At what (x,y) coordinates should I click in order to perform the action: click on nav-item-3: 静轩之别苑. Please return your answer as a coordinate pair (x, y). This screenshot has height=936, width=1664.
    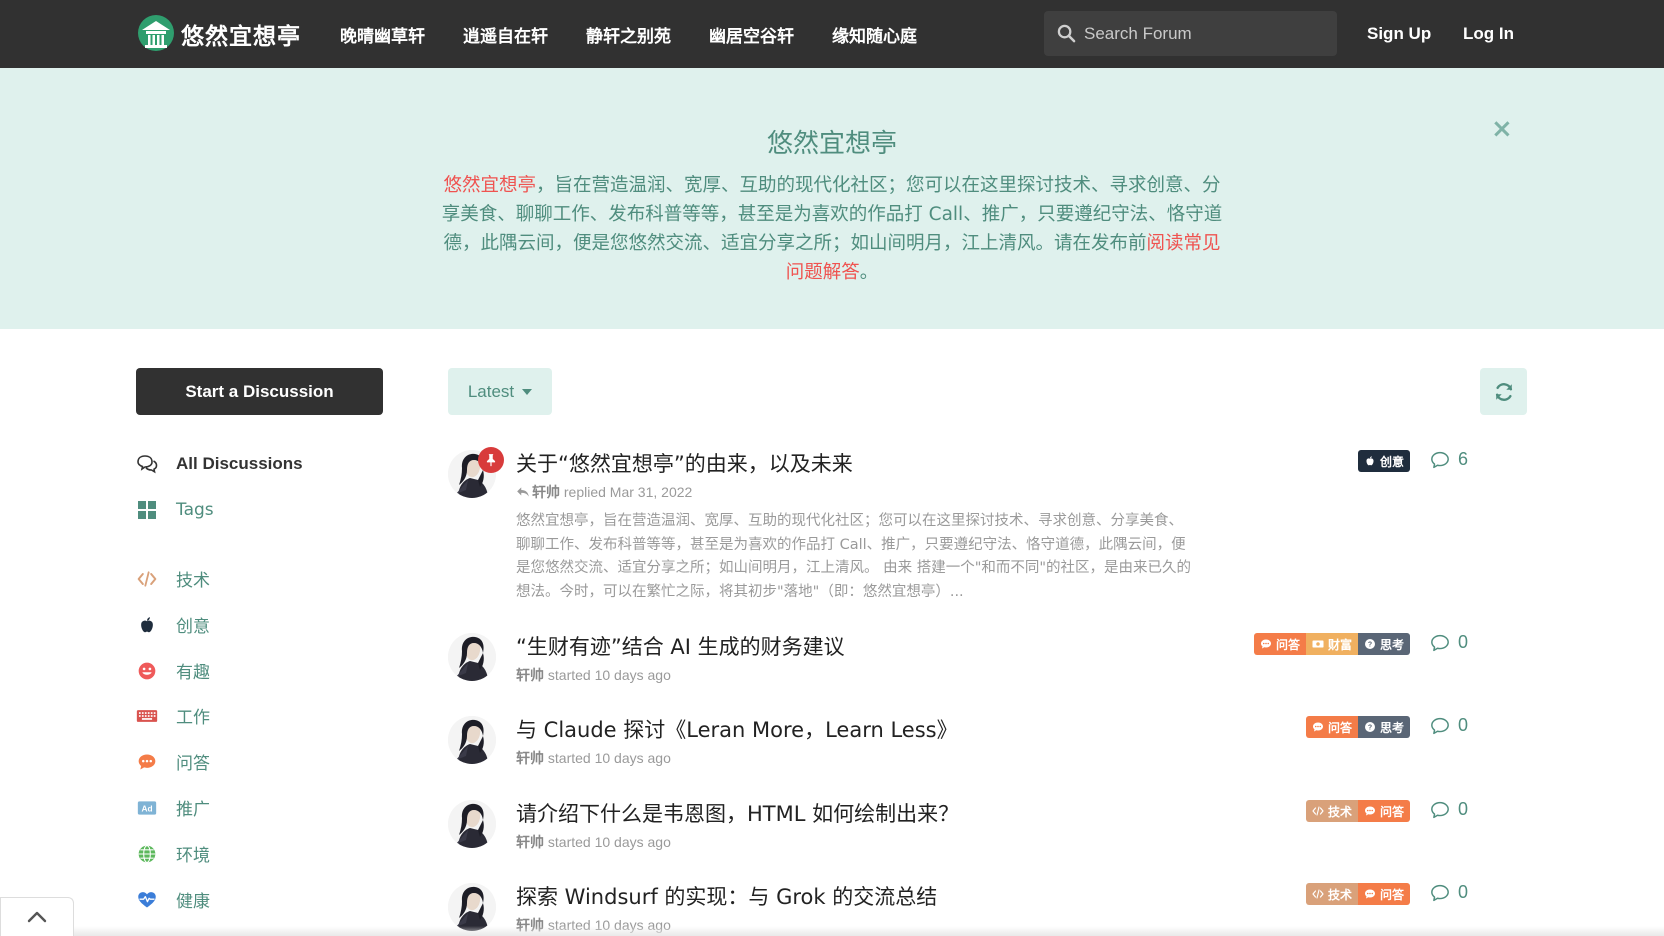
    Looking at the image, I should click on (628, 34).